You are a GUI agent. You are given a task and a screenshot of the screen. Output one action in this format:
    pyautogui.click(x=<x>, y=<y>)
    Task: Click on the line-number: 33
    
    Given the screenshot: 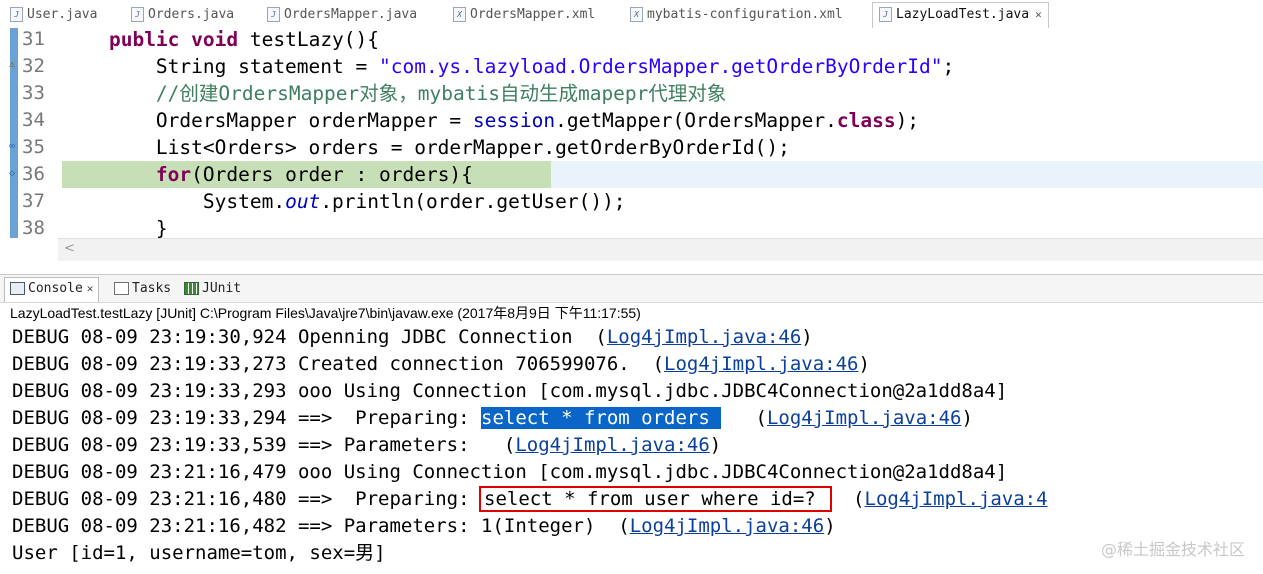 What is the action you would take?
    pyautogui.click(x=33, y=93)
    